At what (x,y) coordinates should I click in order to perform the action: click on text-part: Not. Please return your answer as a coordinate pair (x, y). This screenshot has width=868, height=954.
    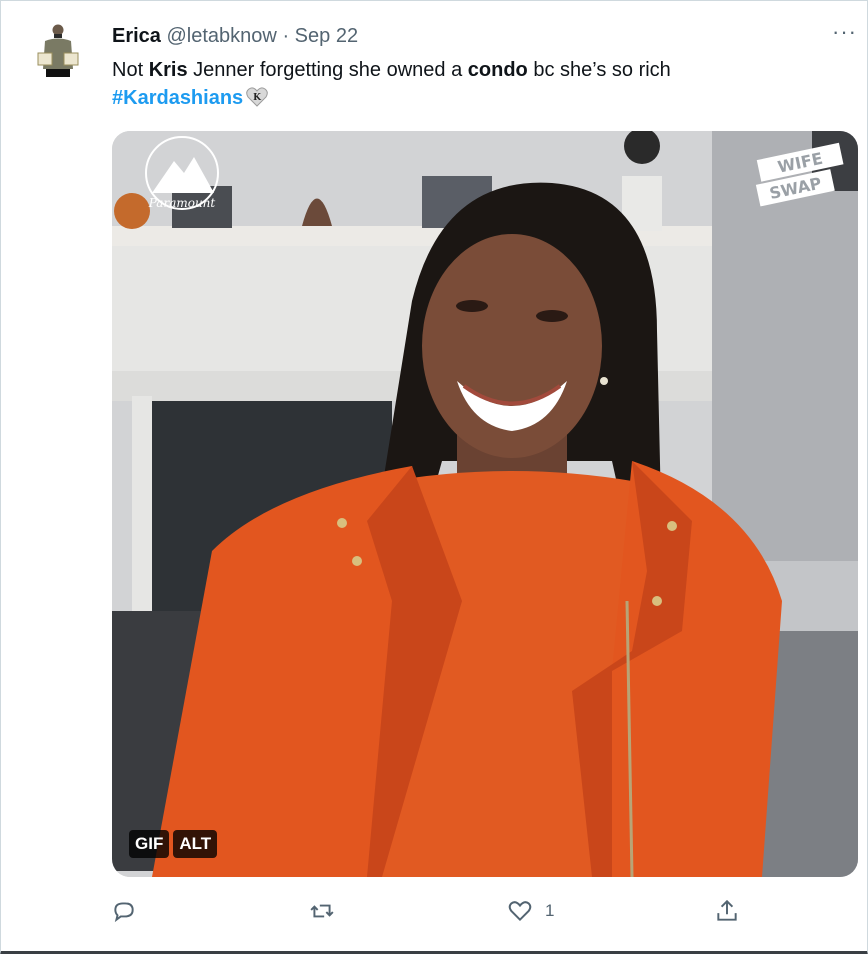
    Looking at the image, I should click on (130, 70).